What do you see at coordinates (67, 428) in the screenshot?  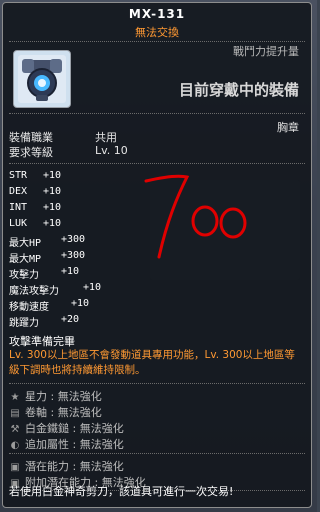 I see `hammer-row: ⚒ 白金鐵鎚 : 無法強化` at bounding box center [67, 428].